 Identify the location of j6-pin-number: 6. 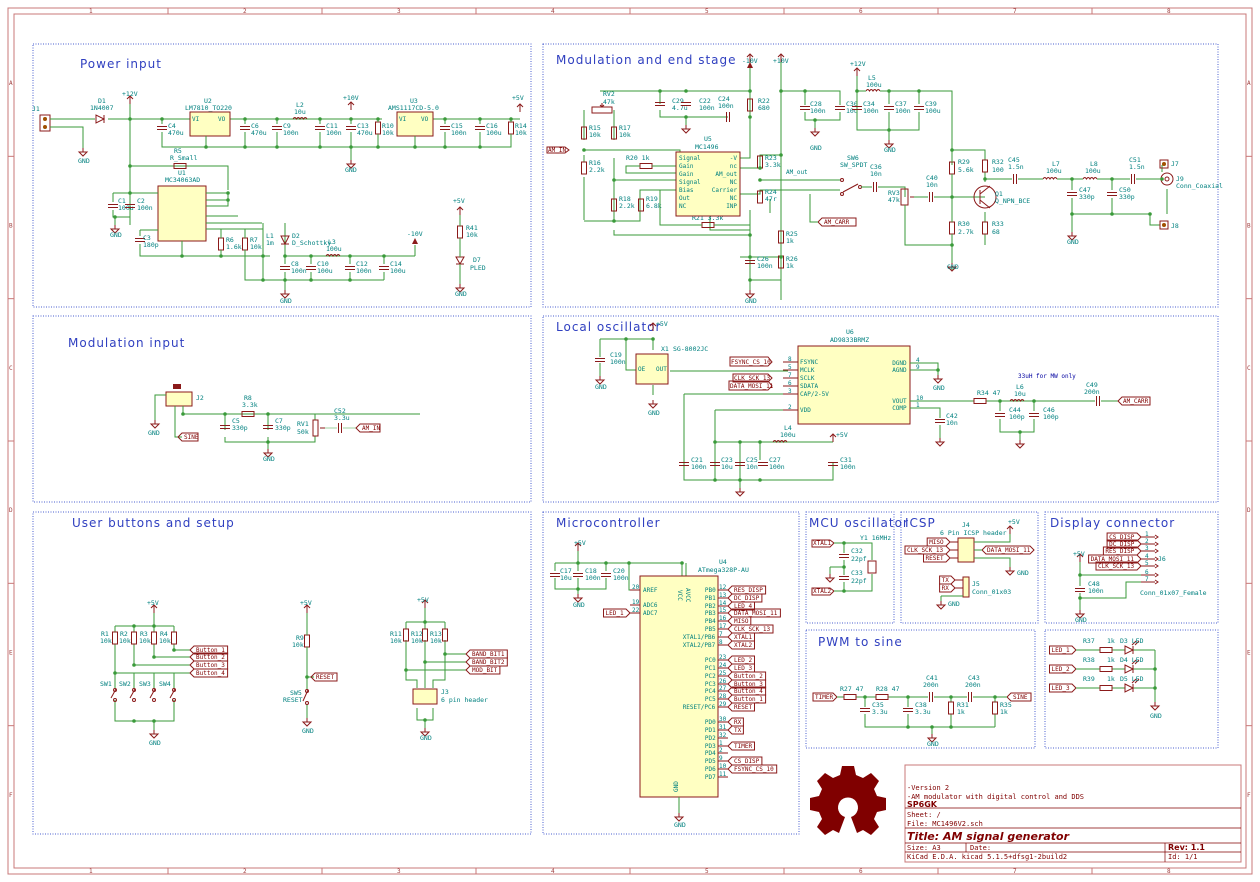
(1147, 572).